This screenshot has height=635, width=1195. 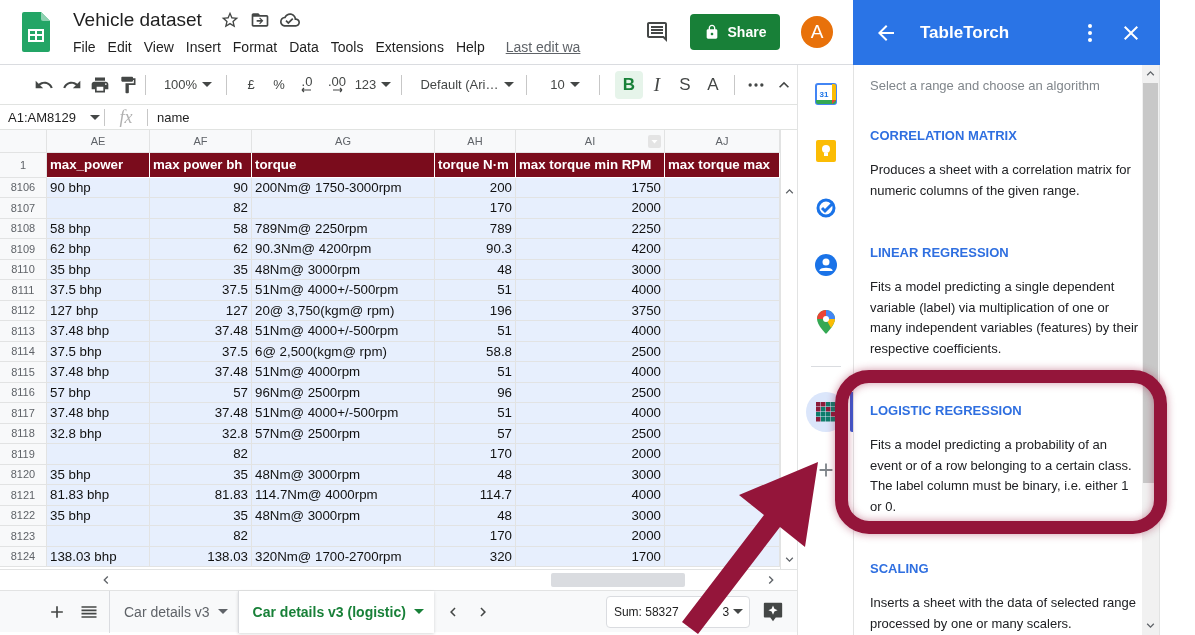 What do you see at coordinates (201, 141) in the screenshot?
I see `column-header: AF` at bounding box center [201, 141].